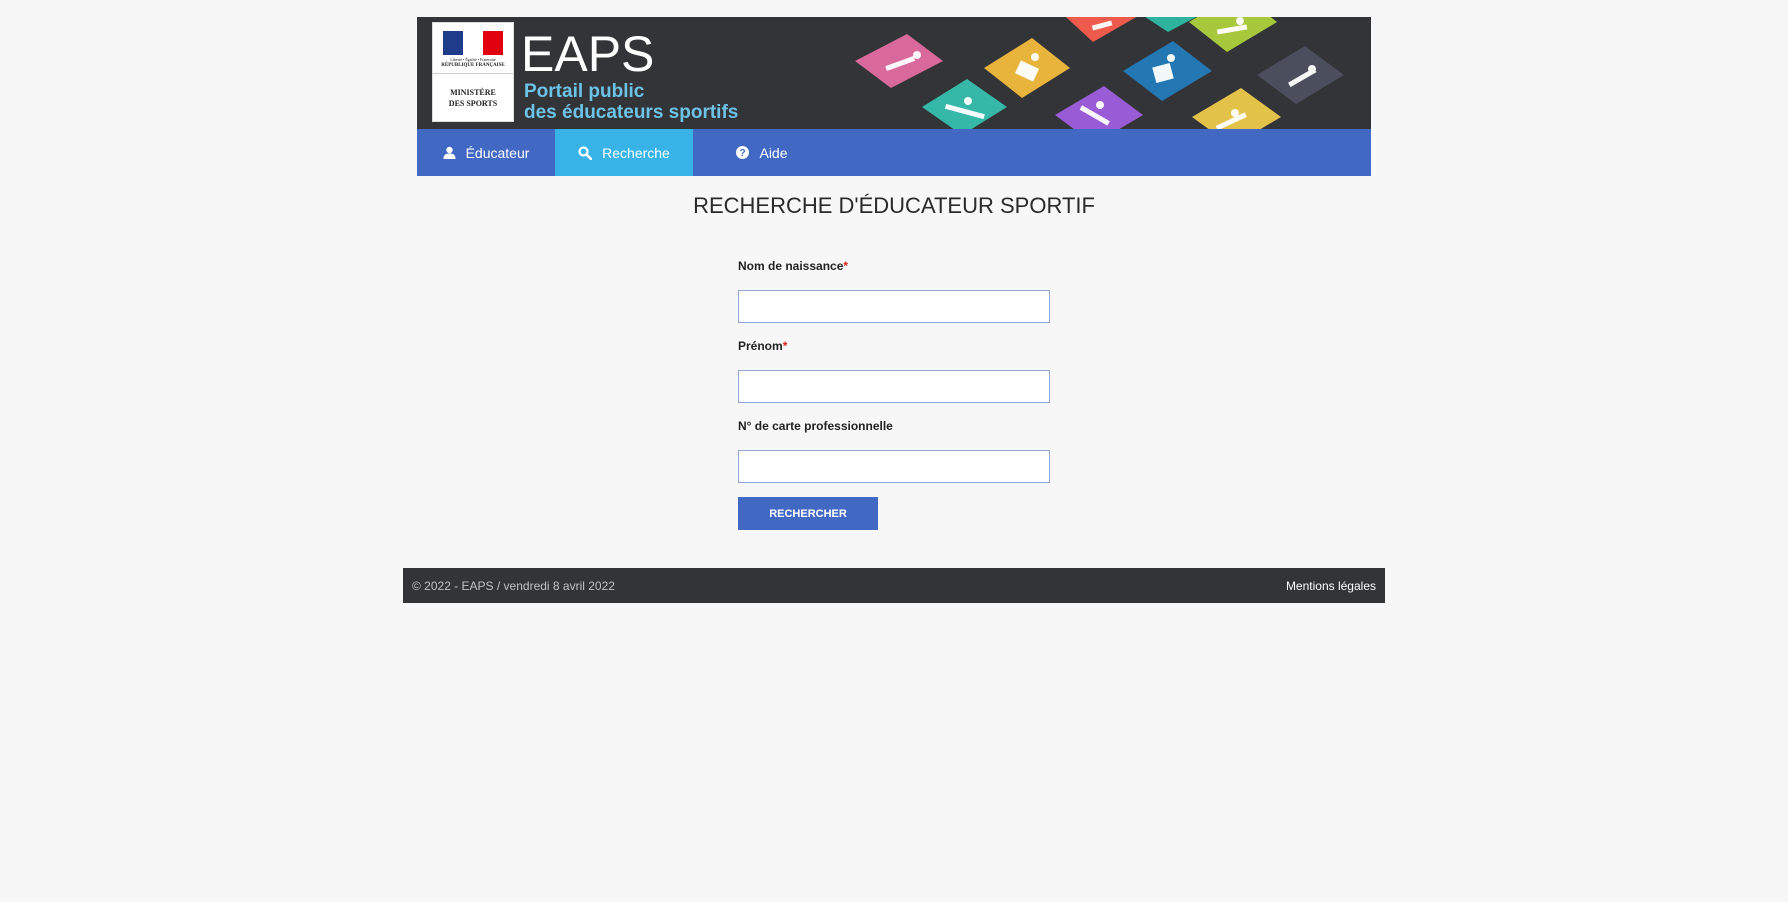 The image size is (1788, 902). Describe the element at coordinates (497, 152) in the screenshot. I see `nav-label-educateur: Éducateur` at that location.